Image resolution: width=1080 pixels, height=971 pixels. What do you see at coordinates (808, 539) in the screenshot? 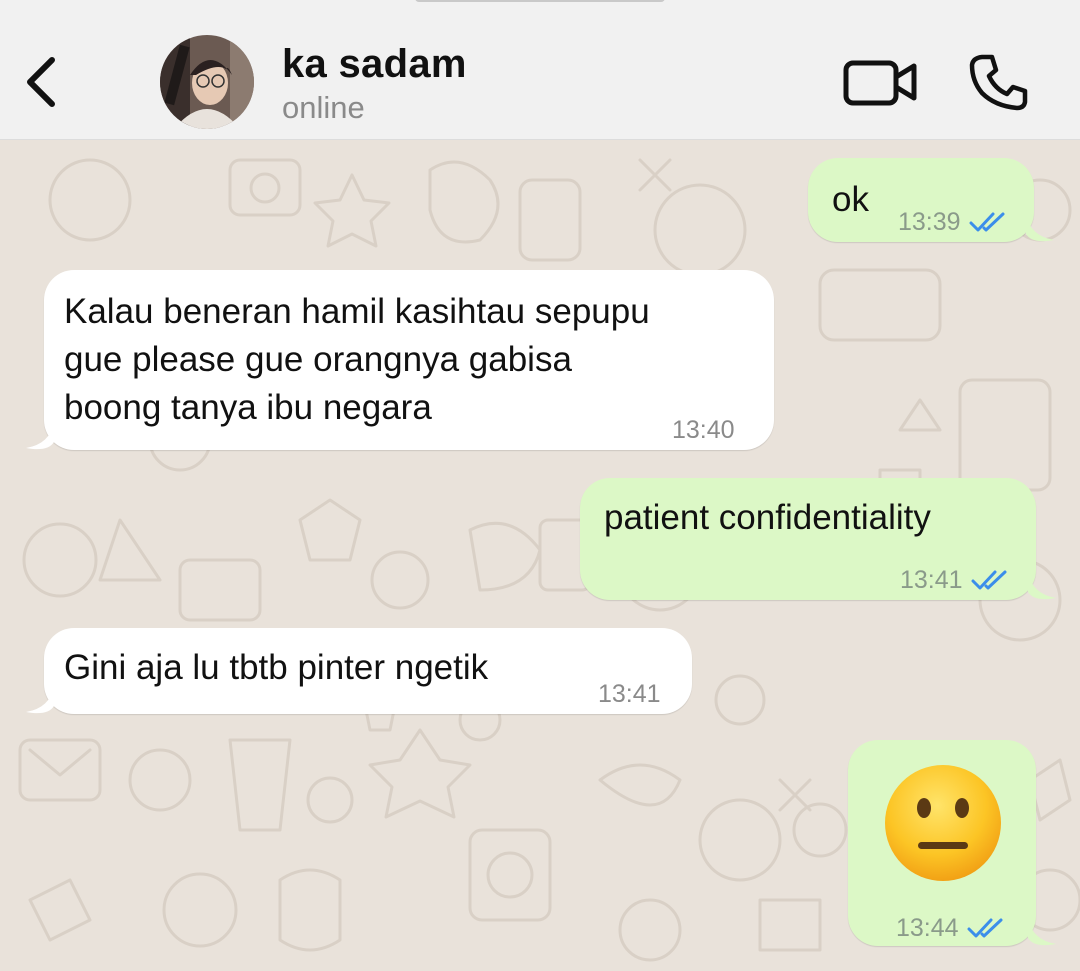
I see `message-bubble-outgoing: patient confidentiality 13:41` at bounding box center [808, 539].